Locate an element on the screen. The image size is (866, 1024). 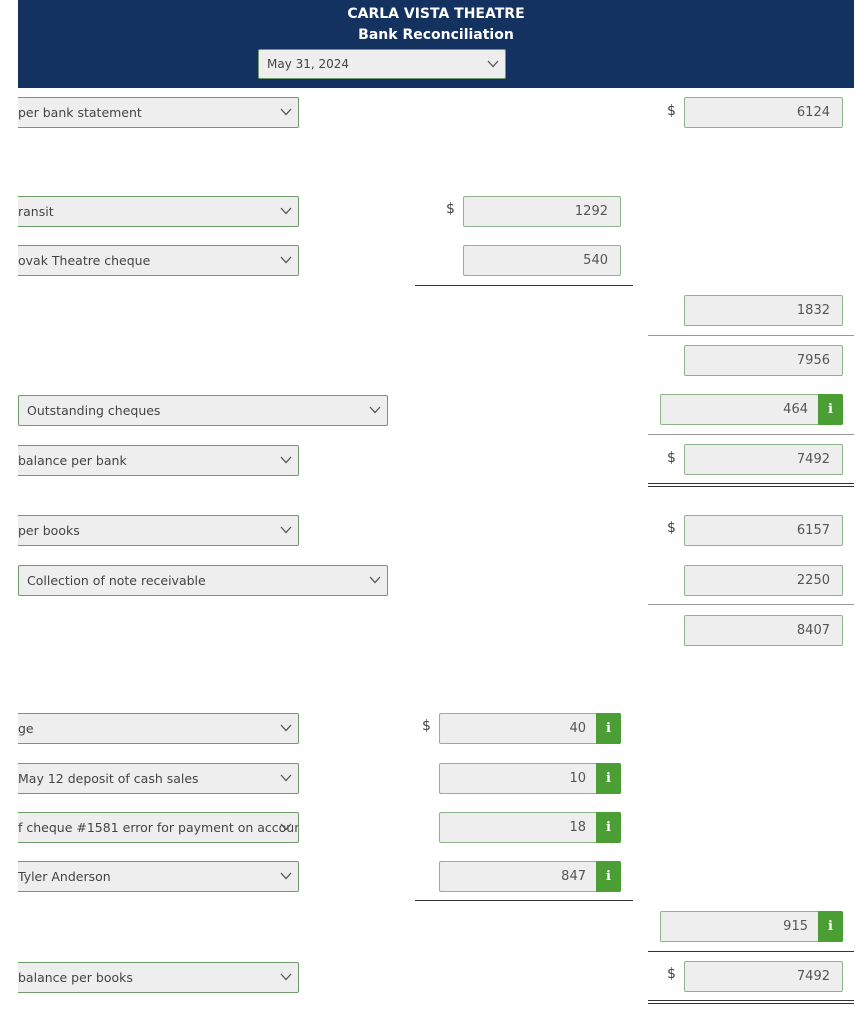
select-value: balance per bank is located at coordinates (72, 460).